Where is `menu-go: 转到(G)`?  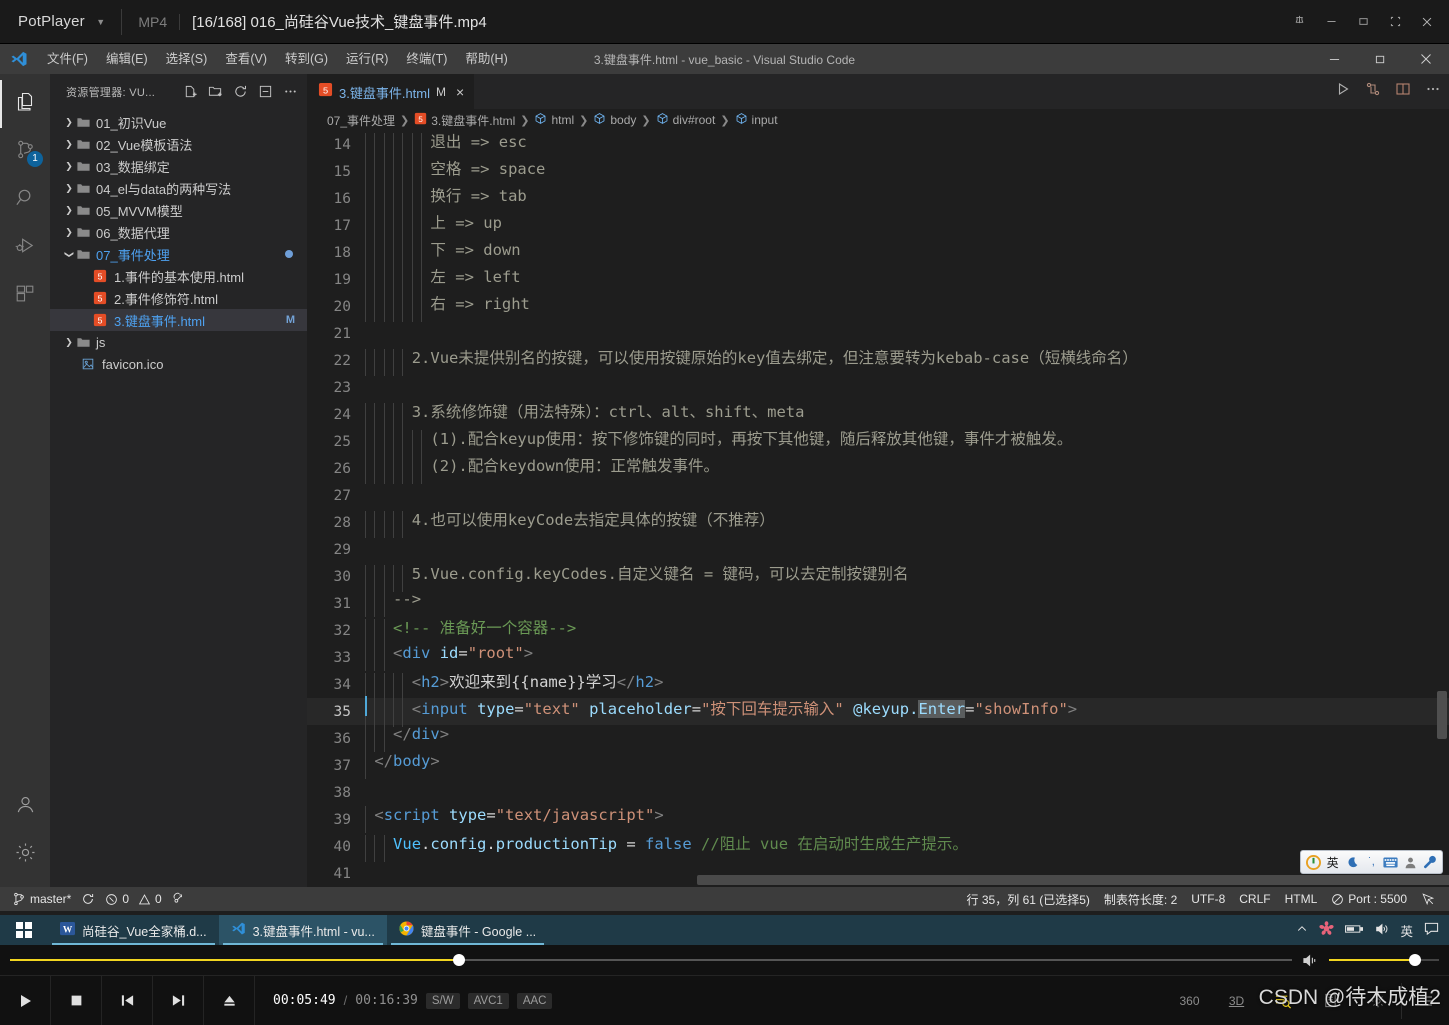 menu-go: 转到(G) is located at coordinates (306, 59).